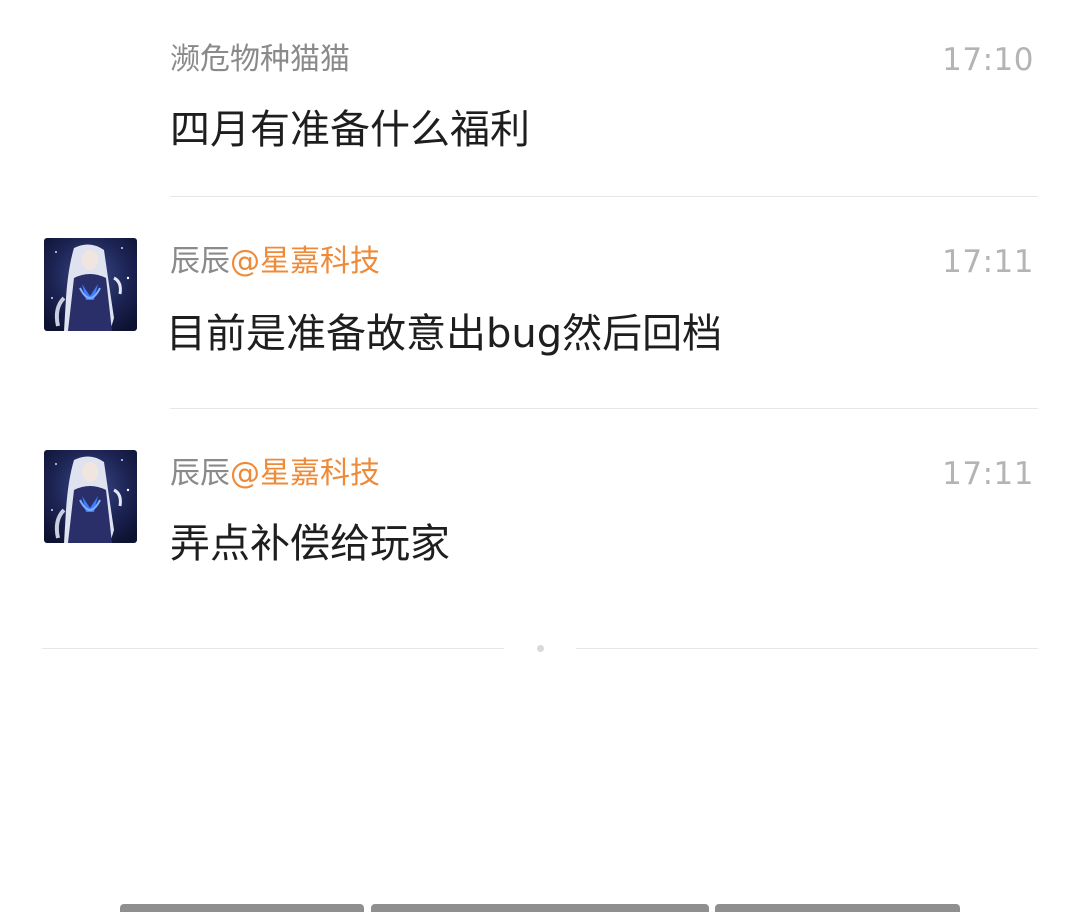 Image resolution: width=1080 pixels, height=912 pixels. Describe the element at coordinates (350, 130) in the screenshot. I see `message-text: 四月有准备什么福利` at that location.